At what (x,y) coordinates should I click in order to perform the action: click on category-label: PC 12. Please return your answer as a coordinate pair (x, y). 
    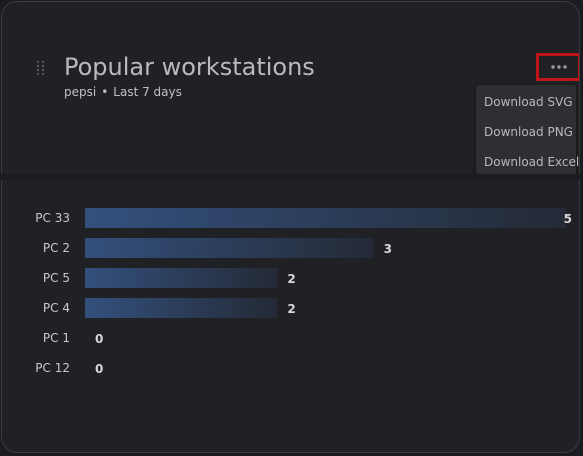
    Looking at the image, I should click on (52, 368).